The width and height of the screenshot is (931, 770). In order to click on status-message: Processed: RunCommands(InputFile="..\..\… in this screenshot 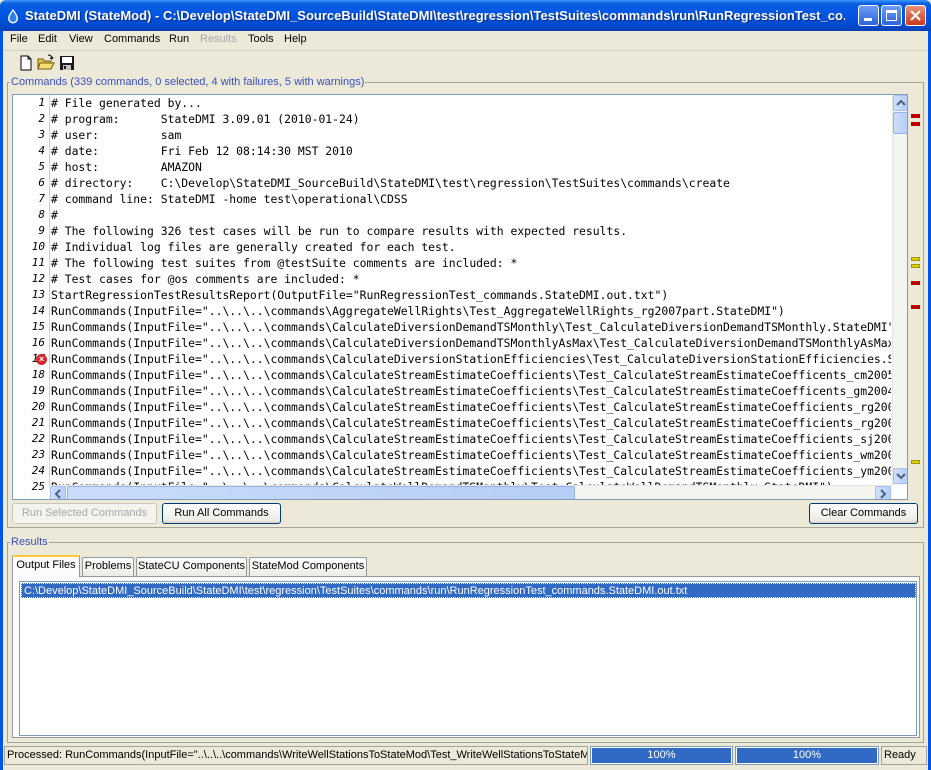, I will do `click(296, 755)`.